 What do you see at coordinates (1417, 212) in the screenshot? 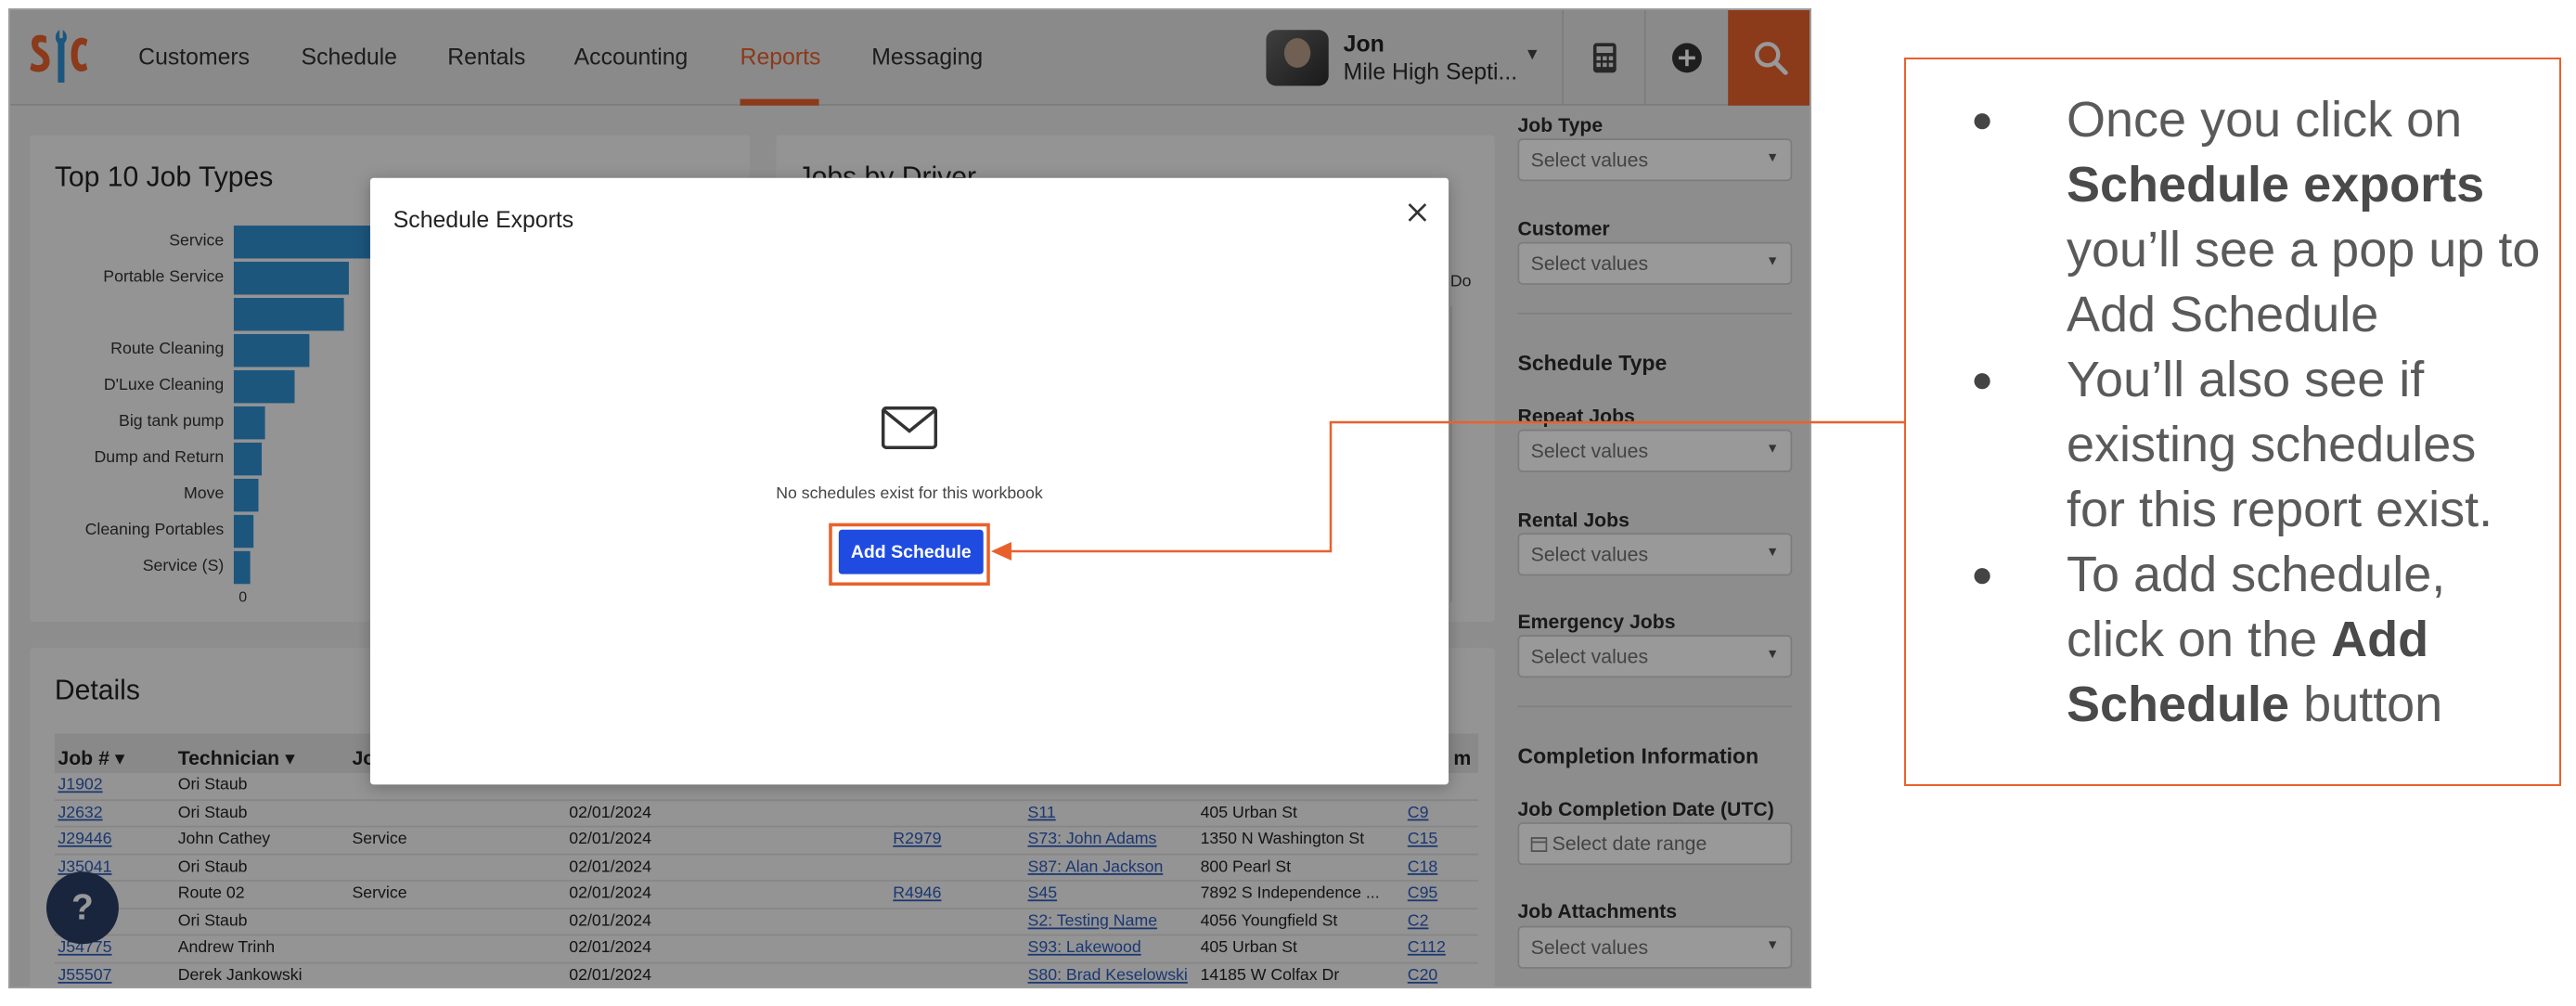
I see `close-icon` at bounding box center [1417, 212].